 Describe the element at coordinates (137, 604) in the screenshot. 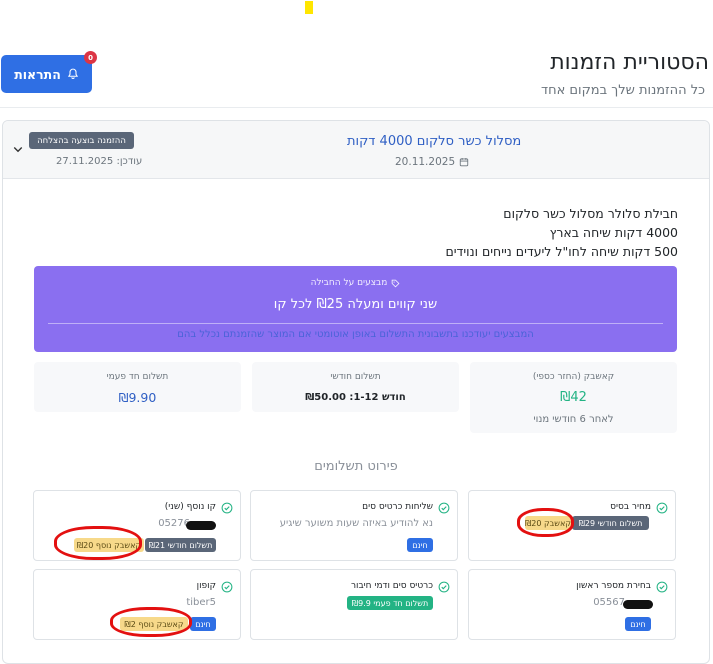

I see `payment-card-coupon: קופון tiber5 חינם קאשבק נוסף ₪2` at that location.